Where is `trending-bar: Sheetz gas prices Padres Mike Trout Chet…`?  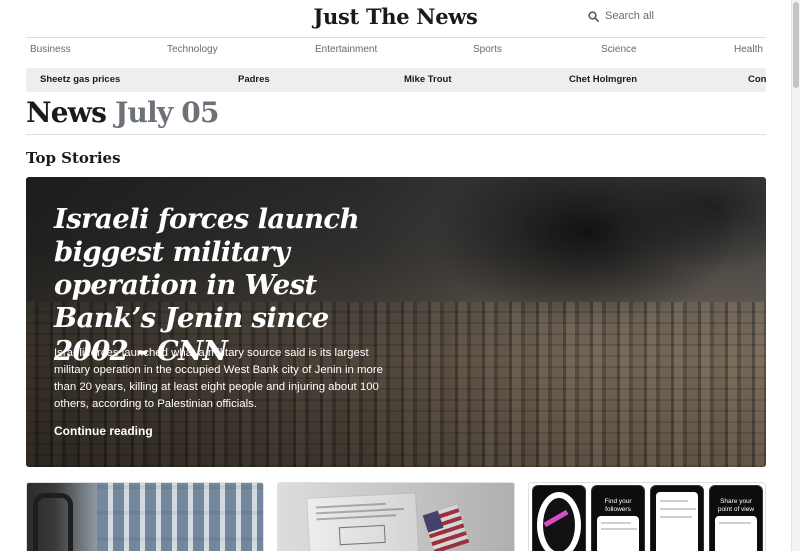 trending-bar: Sheetz gas prices Padres Mike Trout Chet… is located at coordinates (396, 80).